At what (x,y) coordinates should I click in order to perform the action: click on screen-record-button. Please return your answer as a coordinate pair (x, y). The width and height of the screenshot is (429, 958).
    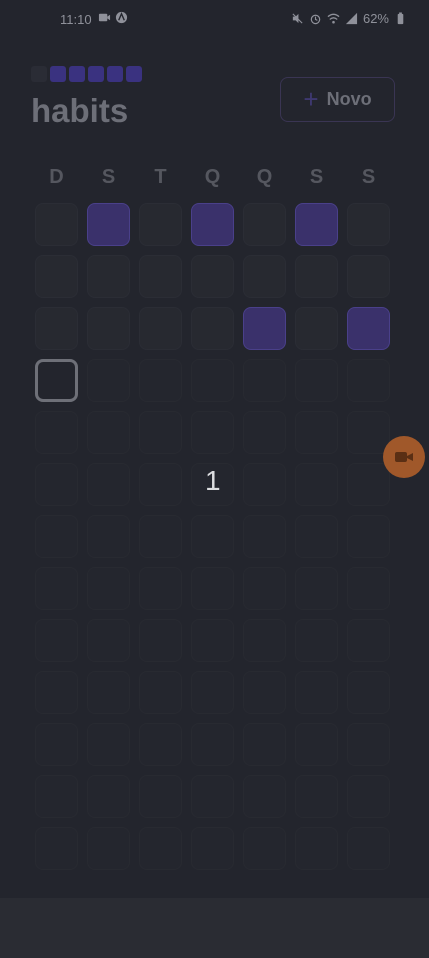
    Looking at the image, I should click on (404, 457).